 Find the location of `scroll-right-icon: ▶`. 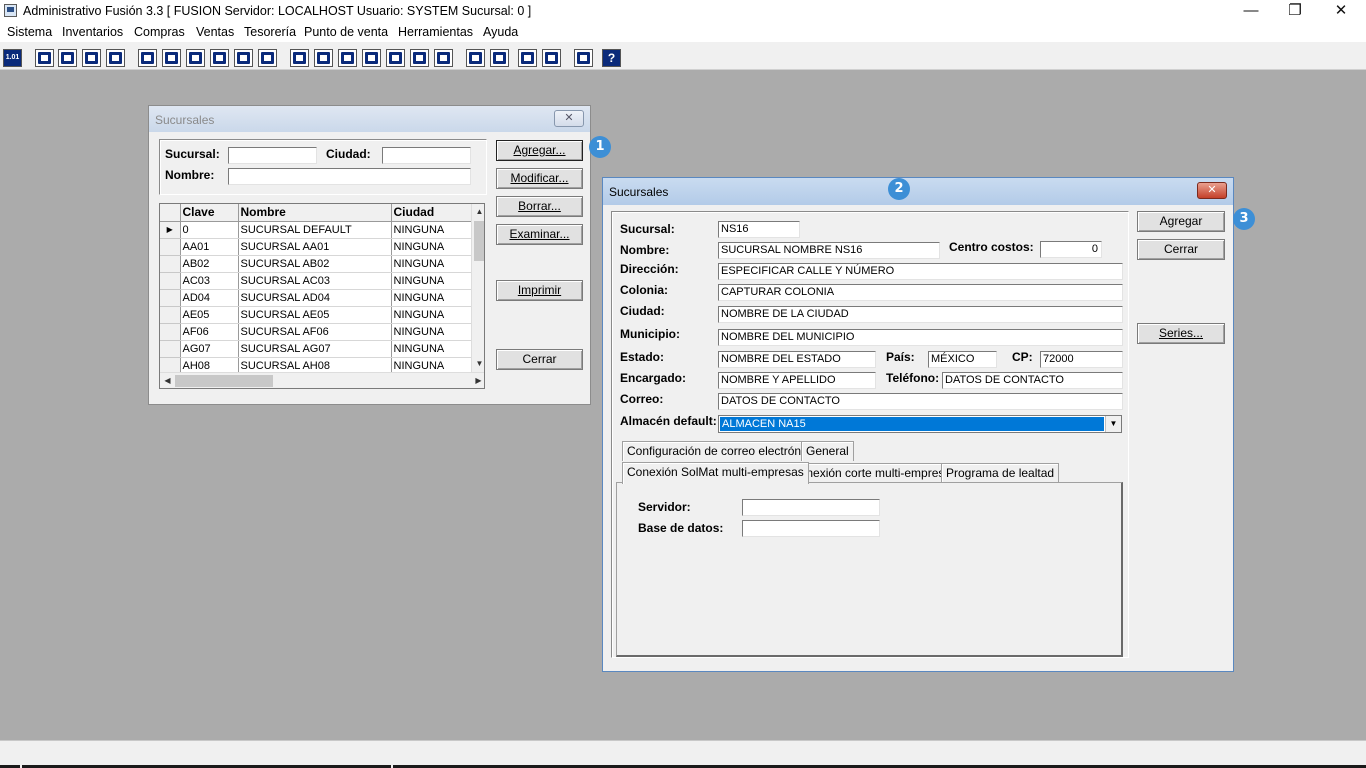

scroll-right-icon: ▶ is located at coordinates (477, 380).